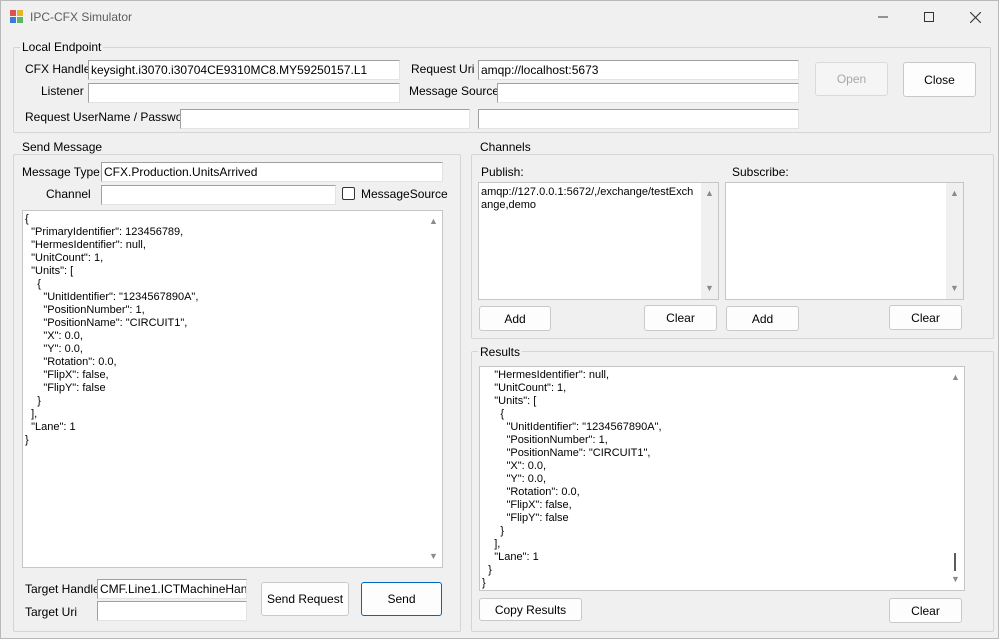 The image size is (999, 639). What do you see at coordinates (244, 93) in the screenshot?
I see `listener-input` at bounding box center [244, 93].